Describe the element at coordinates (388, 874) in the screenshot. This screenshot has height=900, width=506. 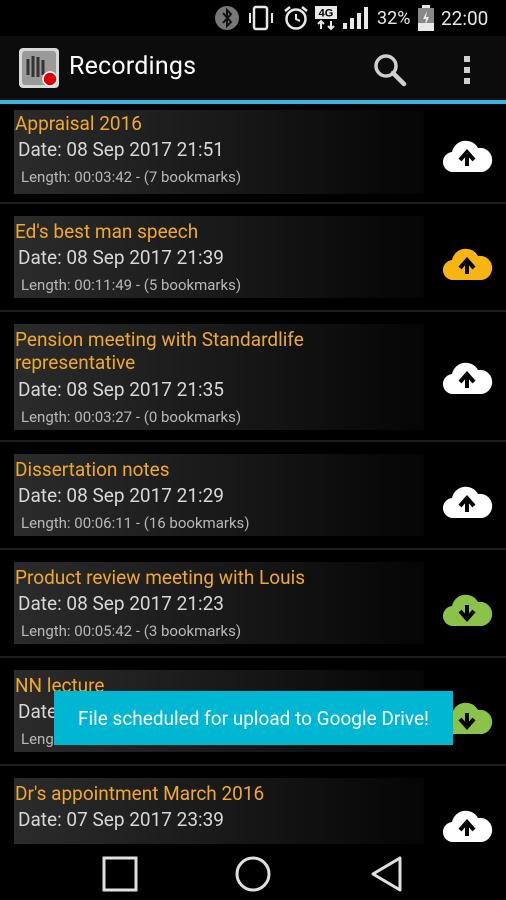
I see `back-button` at that location.